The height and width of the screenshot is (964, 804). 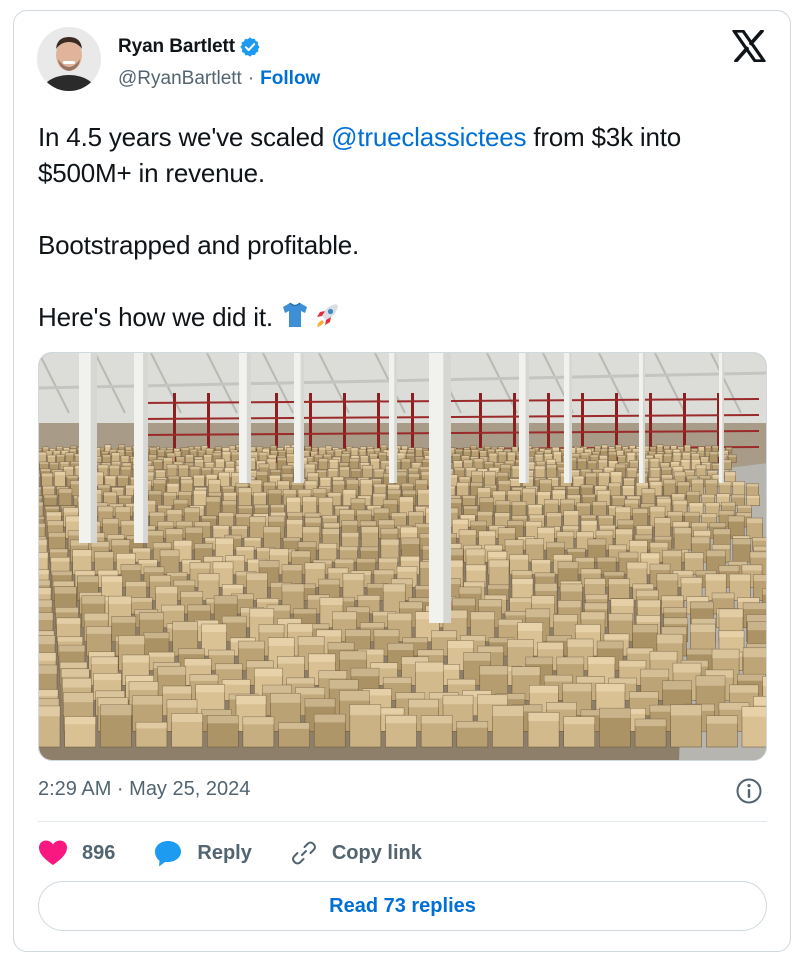 I want to click on action-bar: 896 Reply Copy link, so click(x=249, y=853).